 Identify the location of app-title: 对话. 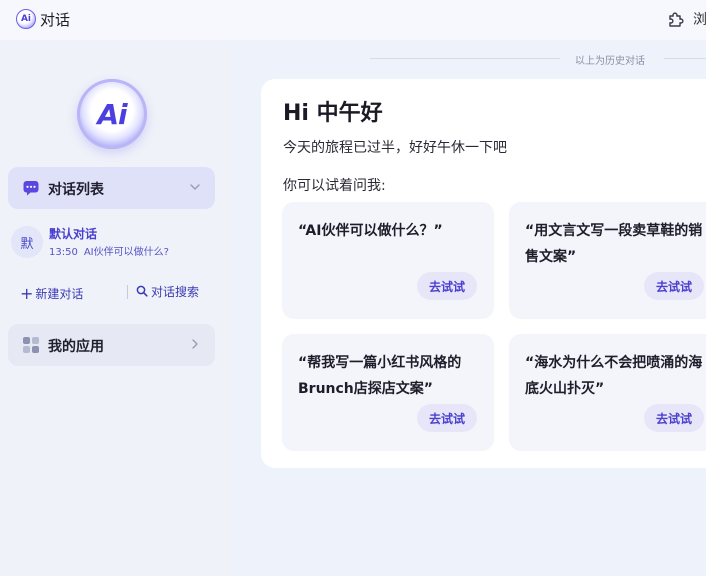
(55, 20).